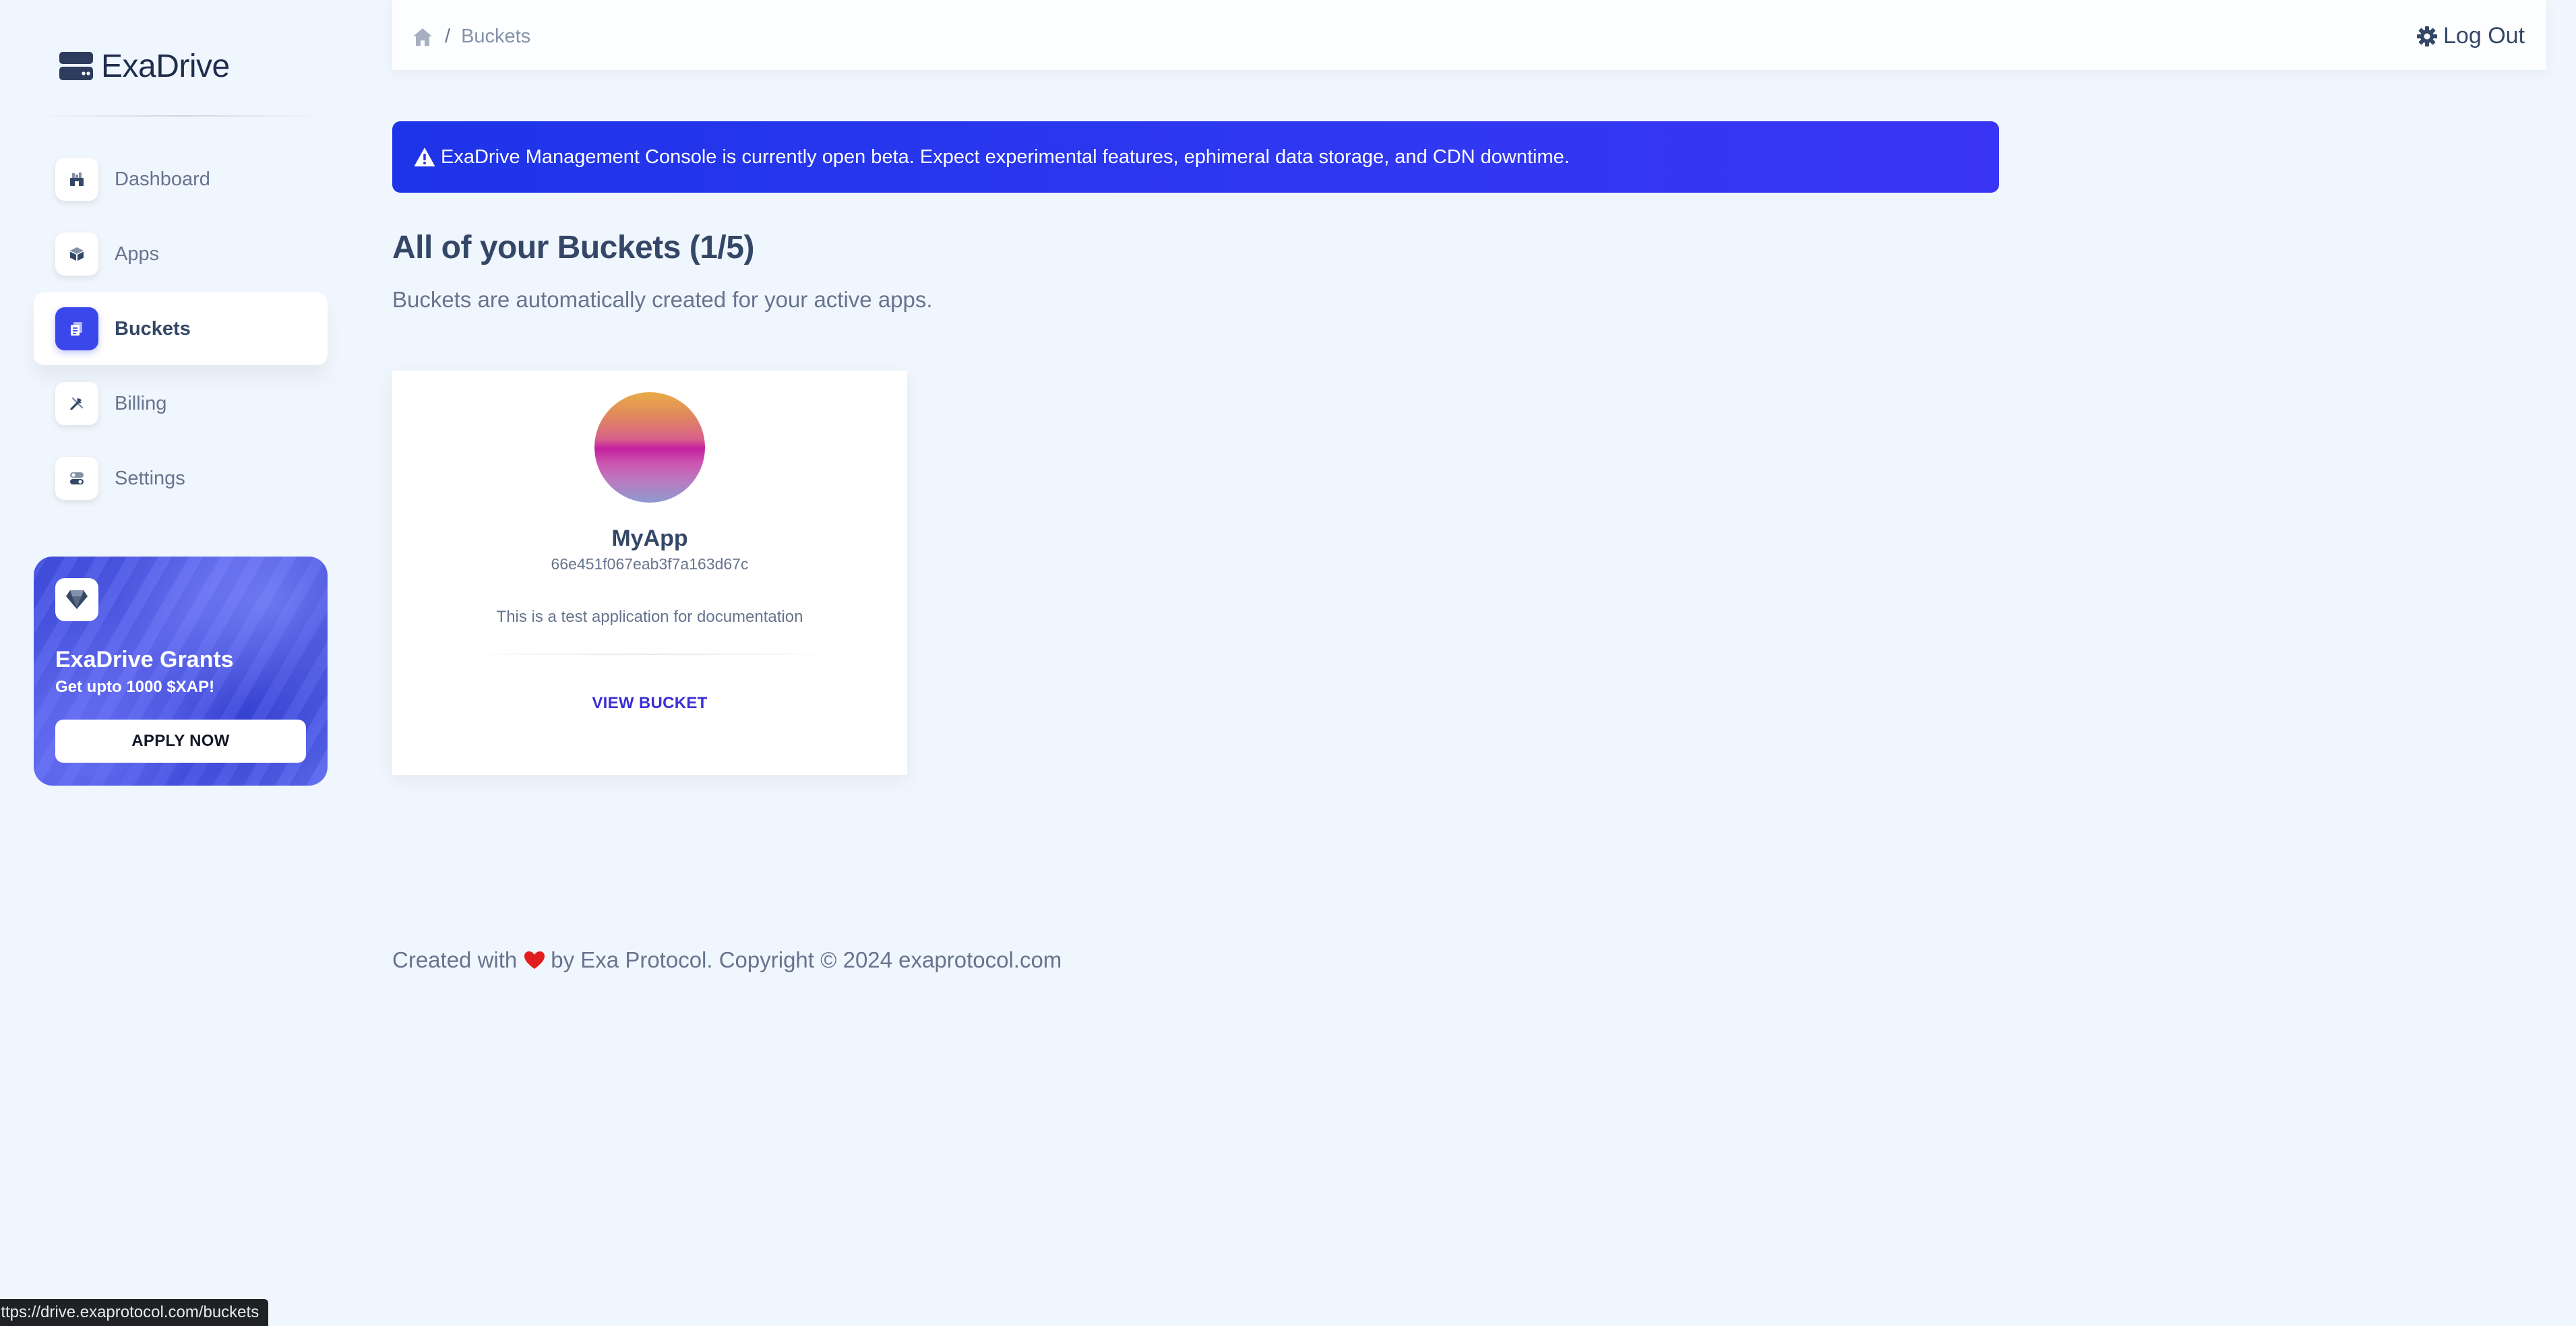 This screenshot has height=1326, width=2576. What do you see at coordinates (649, 538) in the screenshot?
I see `bucket-name: MyApp` at bounding box center [649, 538].